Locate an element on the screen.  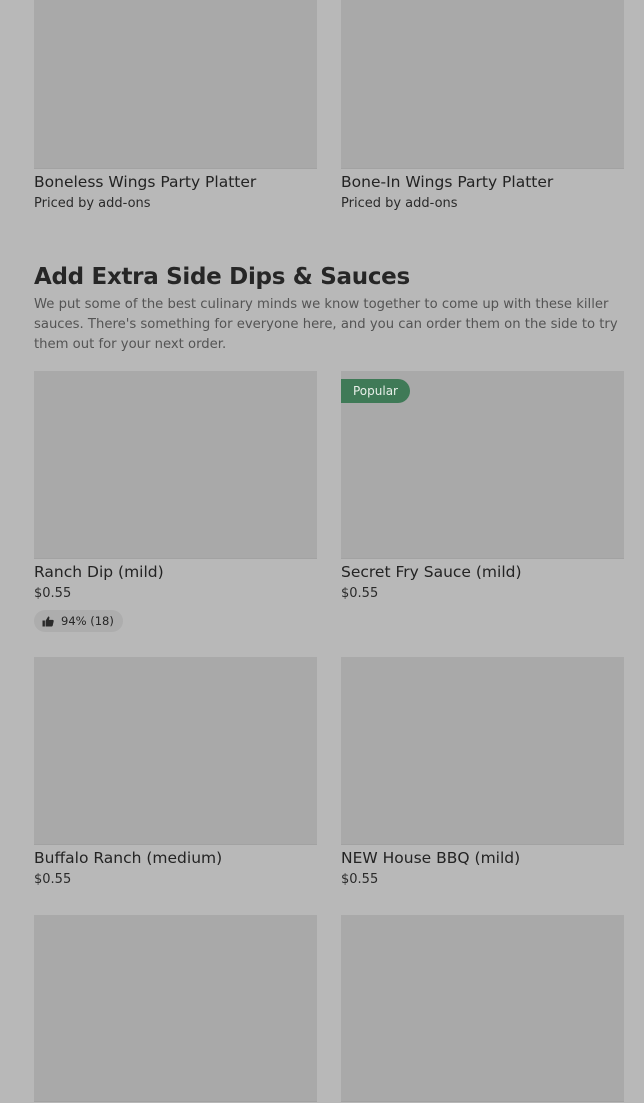
menu-item-house-bbq: NEW House BBQ (mild) $0.55 is located at coordinates (482, 773).